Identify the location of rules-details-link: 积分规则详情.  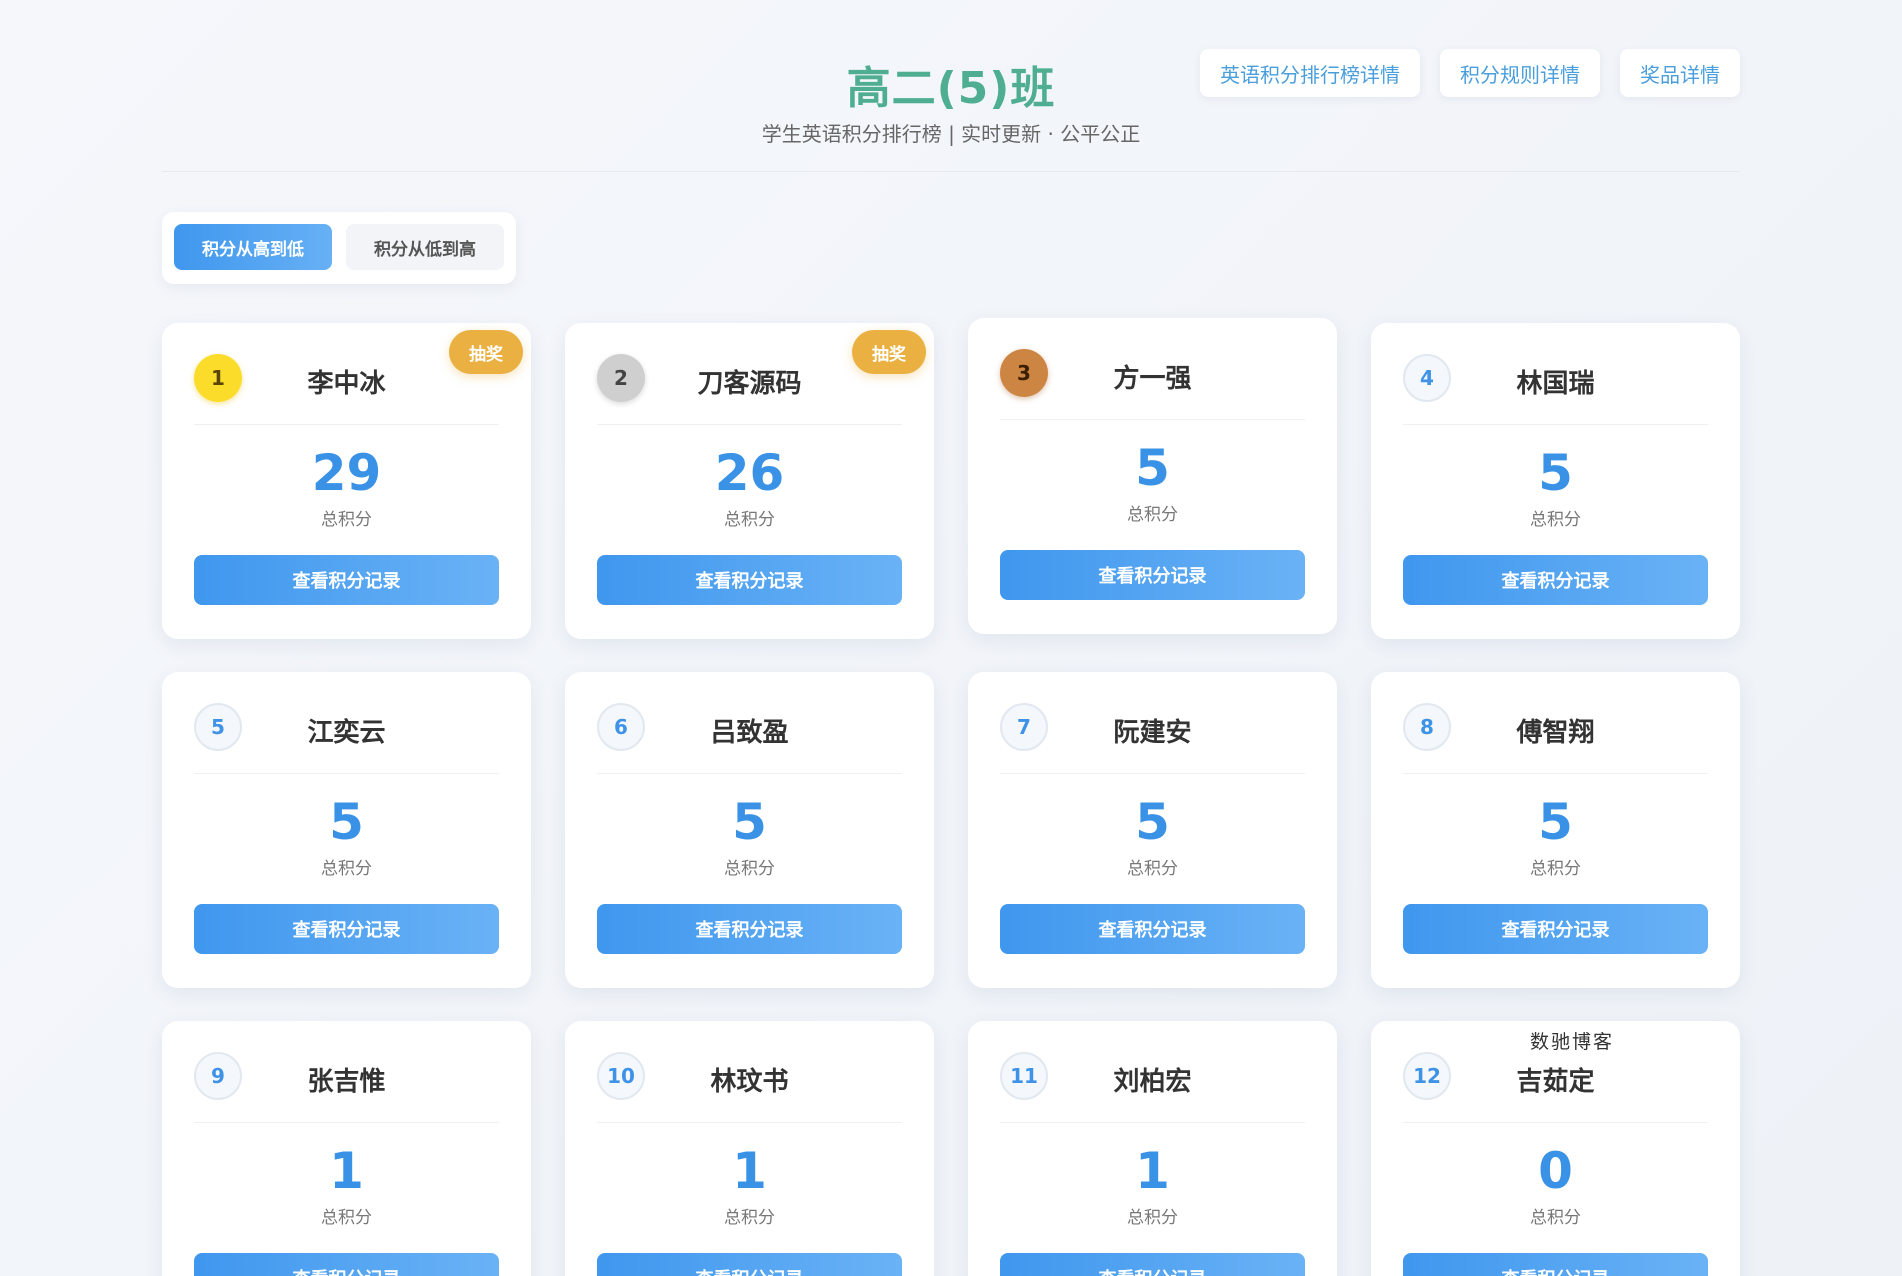
(1520, 73).